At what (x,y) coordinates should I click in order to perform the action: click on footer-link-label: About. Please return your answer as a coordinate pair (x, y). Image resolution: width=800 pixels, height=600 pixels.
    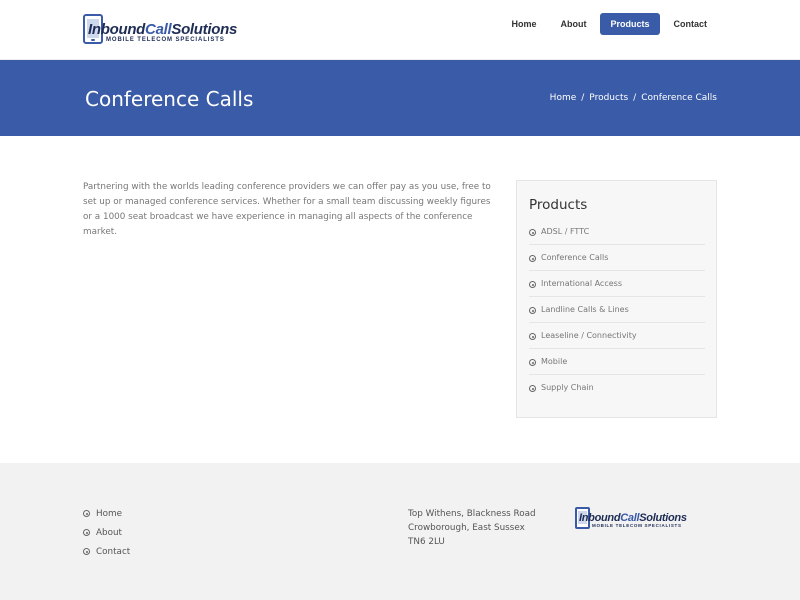
    Looking at the image, I should click on (109, 533).